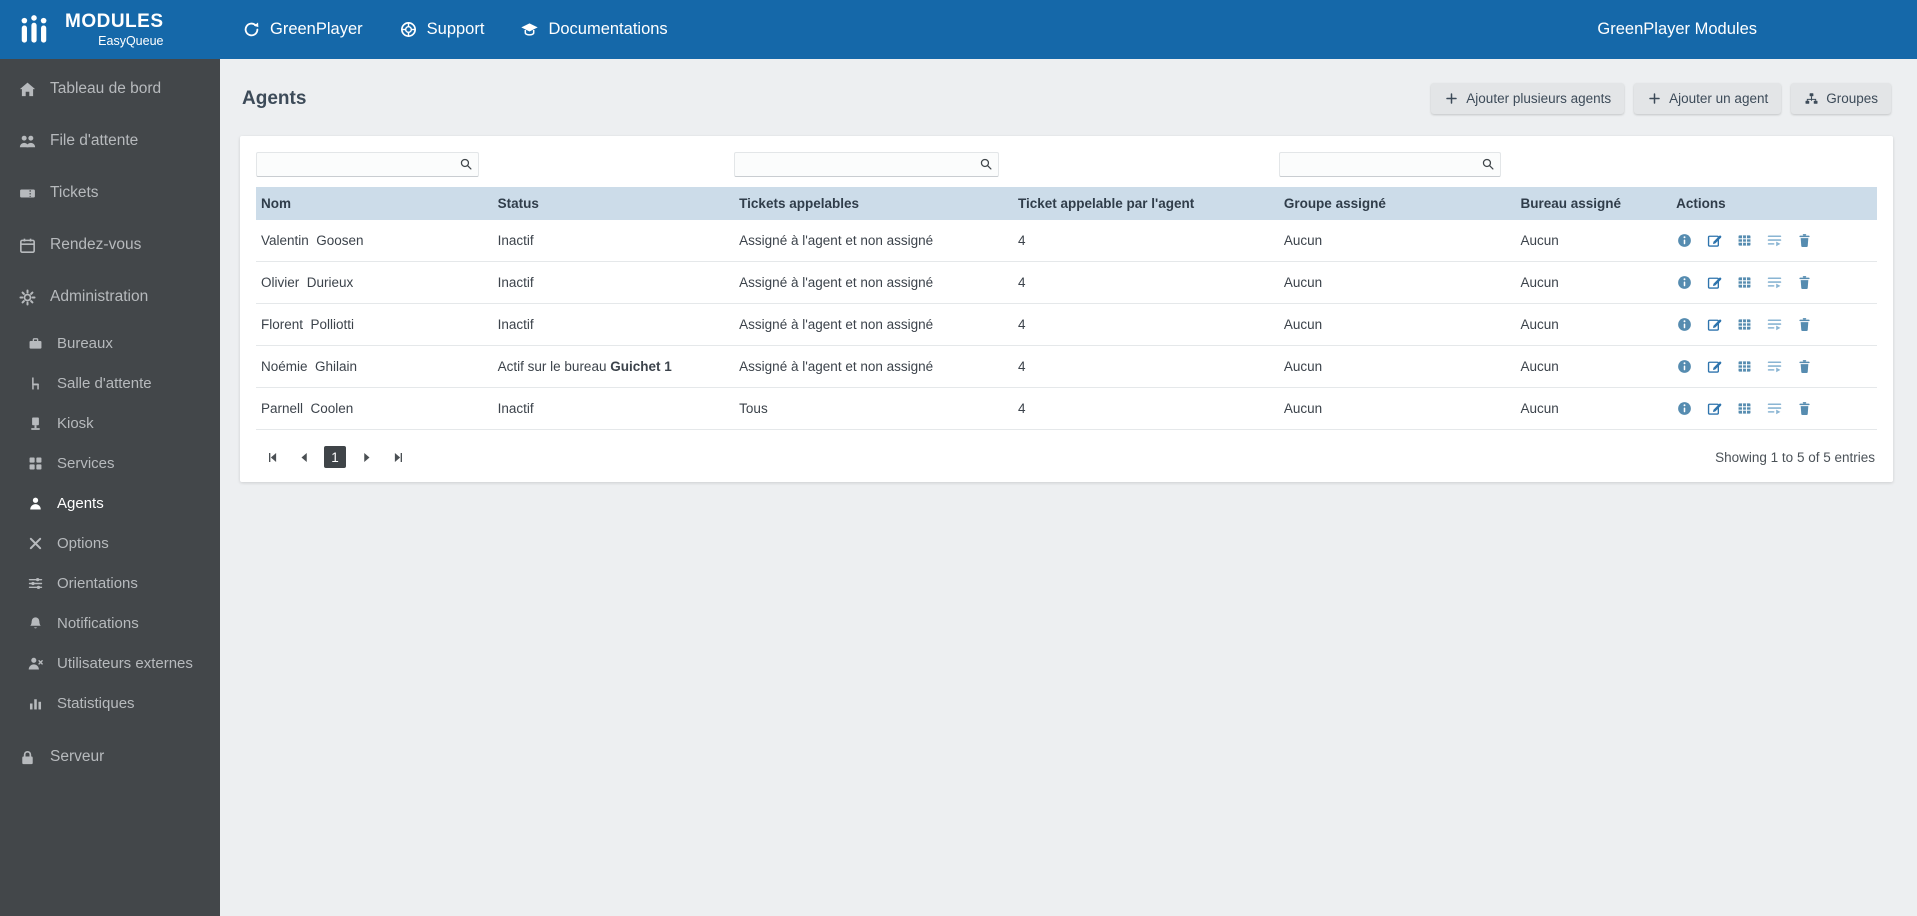 The height and width of the screenshot is (916, 1917). I want to click on search-input-groupe-assigne, so click(1390, 164).